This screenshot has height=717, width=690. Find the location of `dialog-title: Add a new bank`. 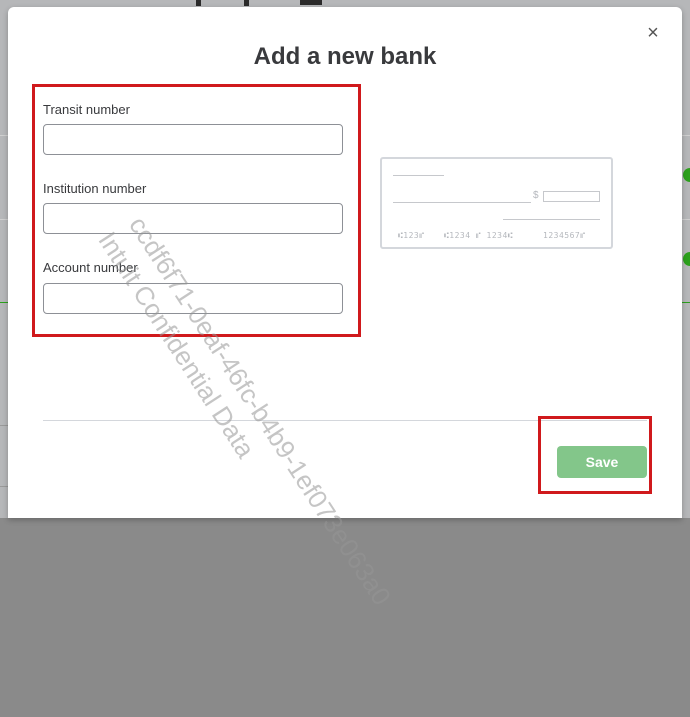

dialog-title: Add a new bank is located at coordinates (345, 56).